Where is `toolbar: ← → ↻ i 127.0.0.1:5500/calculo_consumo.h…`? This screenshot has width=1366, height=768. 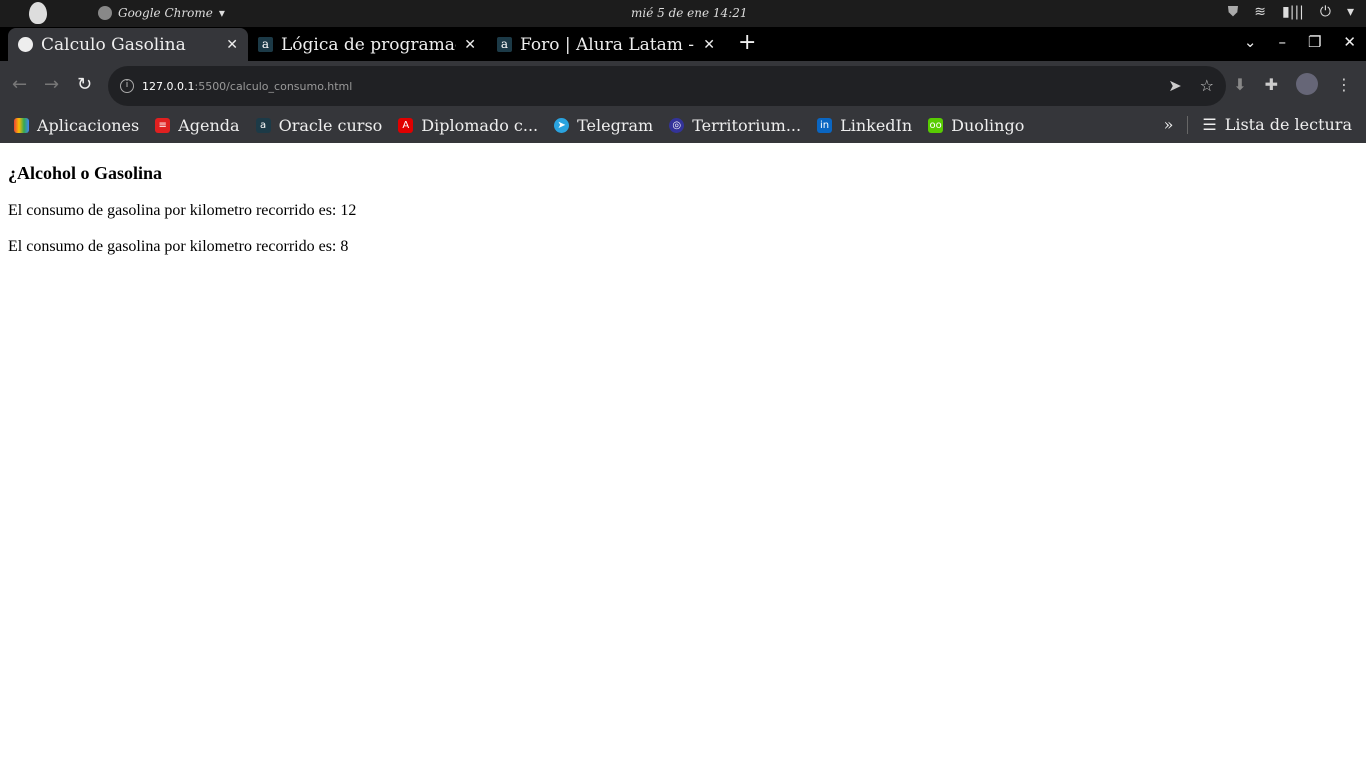
toolbar: ← → ↻ i 127.0.0.1:5500/calculo_consumo.h… is located at coordinates (683, 84).